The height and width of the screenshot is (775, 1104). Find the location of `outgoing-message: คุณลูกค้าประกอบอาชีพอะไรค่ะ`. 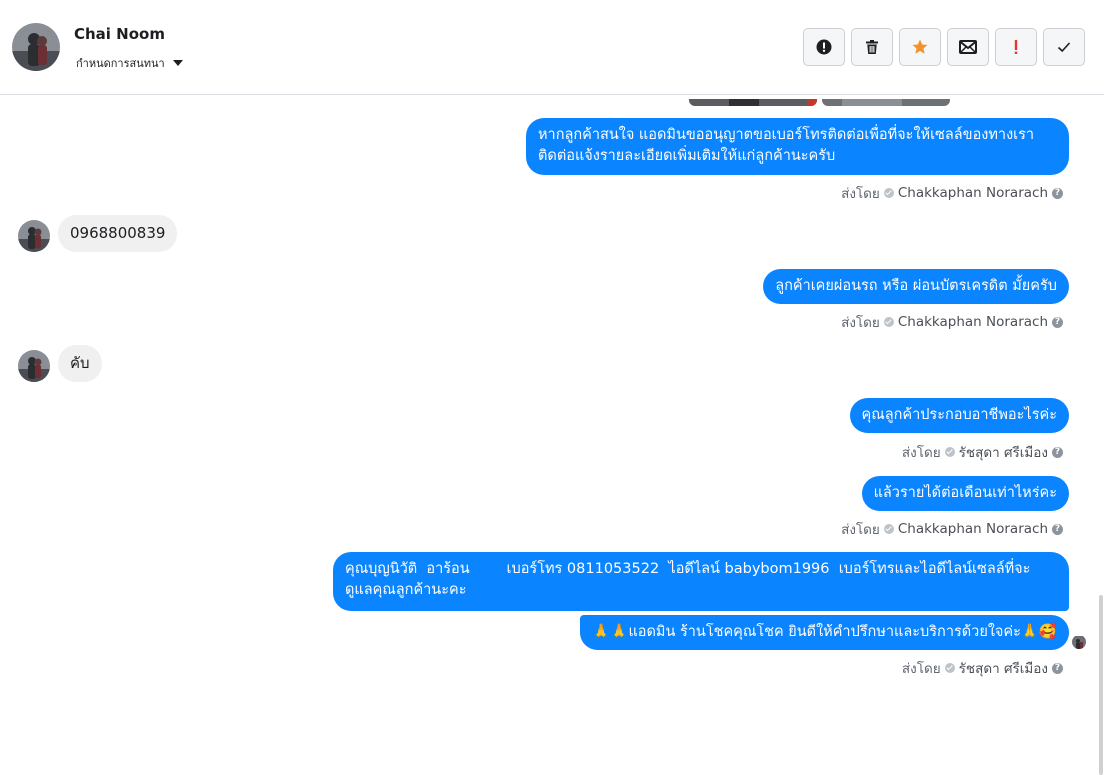

outgoing-message: คุณลูกค้าประกอบอาชีพอะไรค่ะ is located at coordinates (959, 415).